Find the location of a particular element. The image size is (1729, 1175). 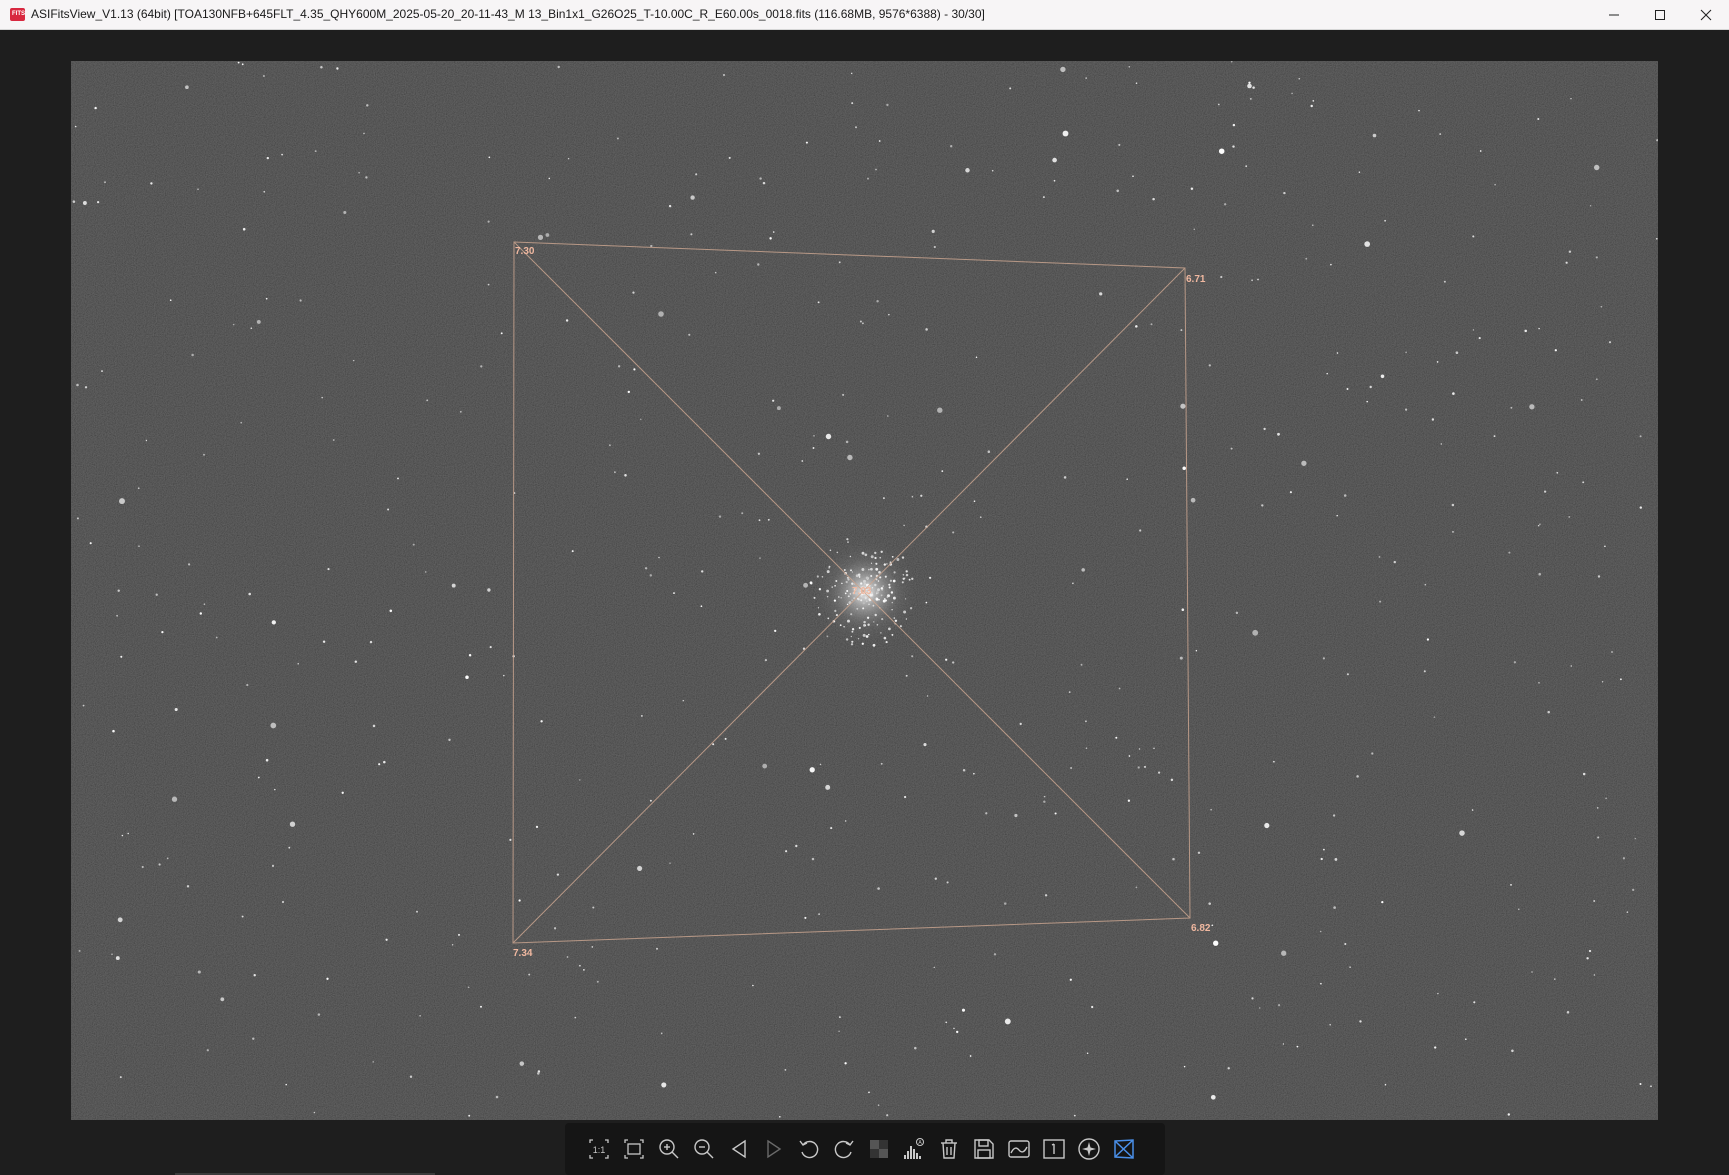

debayer-button is located at coordinates (879, 1149).